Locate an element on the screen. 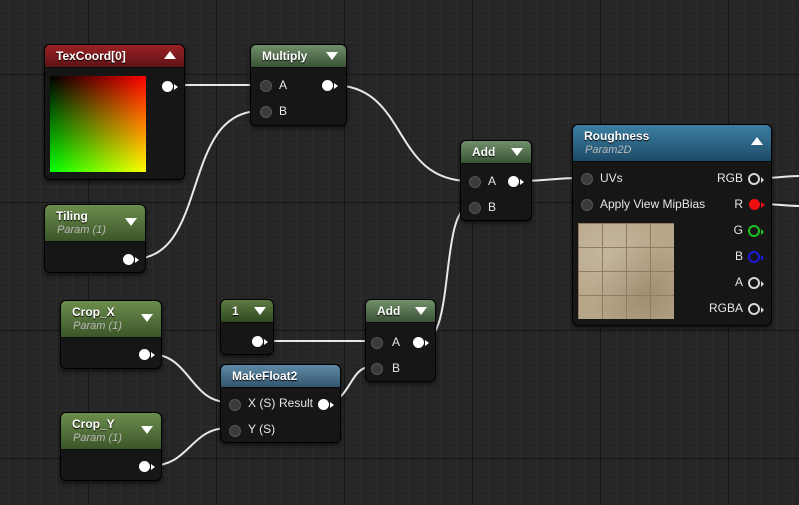  makefloat2-header: MakeFloat2 is located at coordinates (280, 376).